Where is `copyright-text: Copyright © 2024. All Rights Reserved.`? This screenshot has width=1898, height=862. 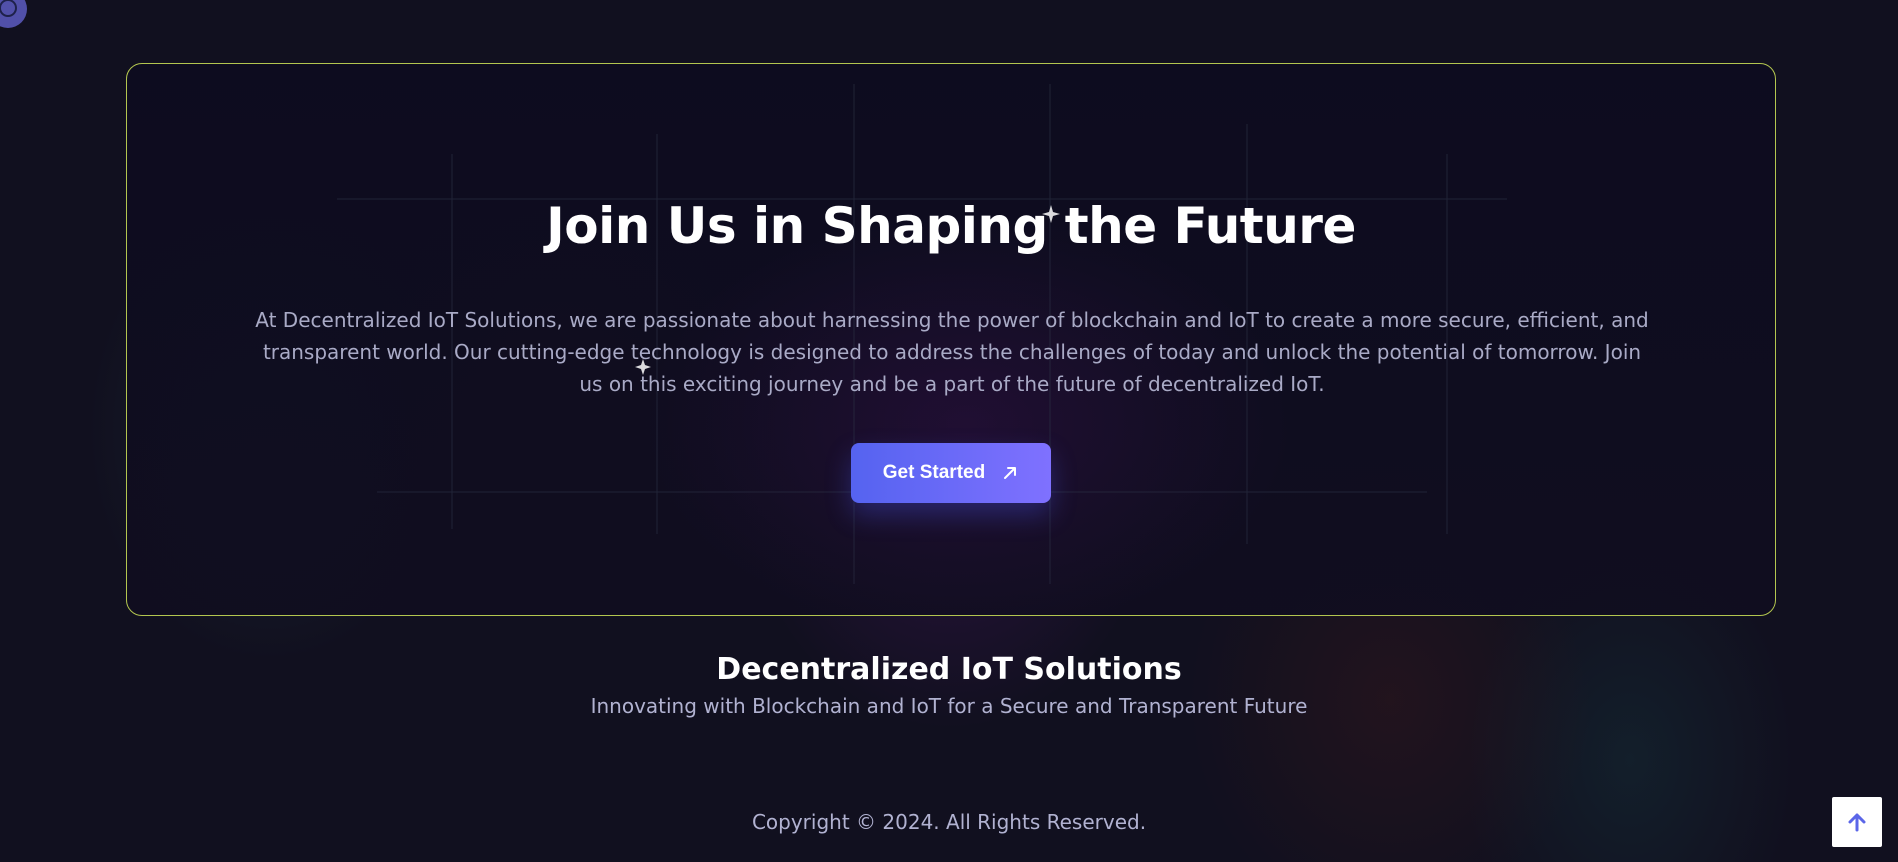
copyright-text: Copyright © 2024. All Rights Reserved. is located at coordinates (949, 822).